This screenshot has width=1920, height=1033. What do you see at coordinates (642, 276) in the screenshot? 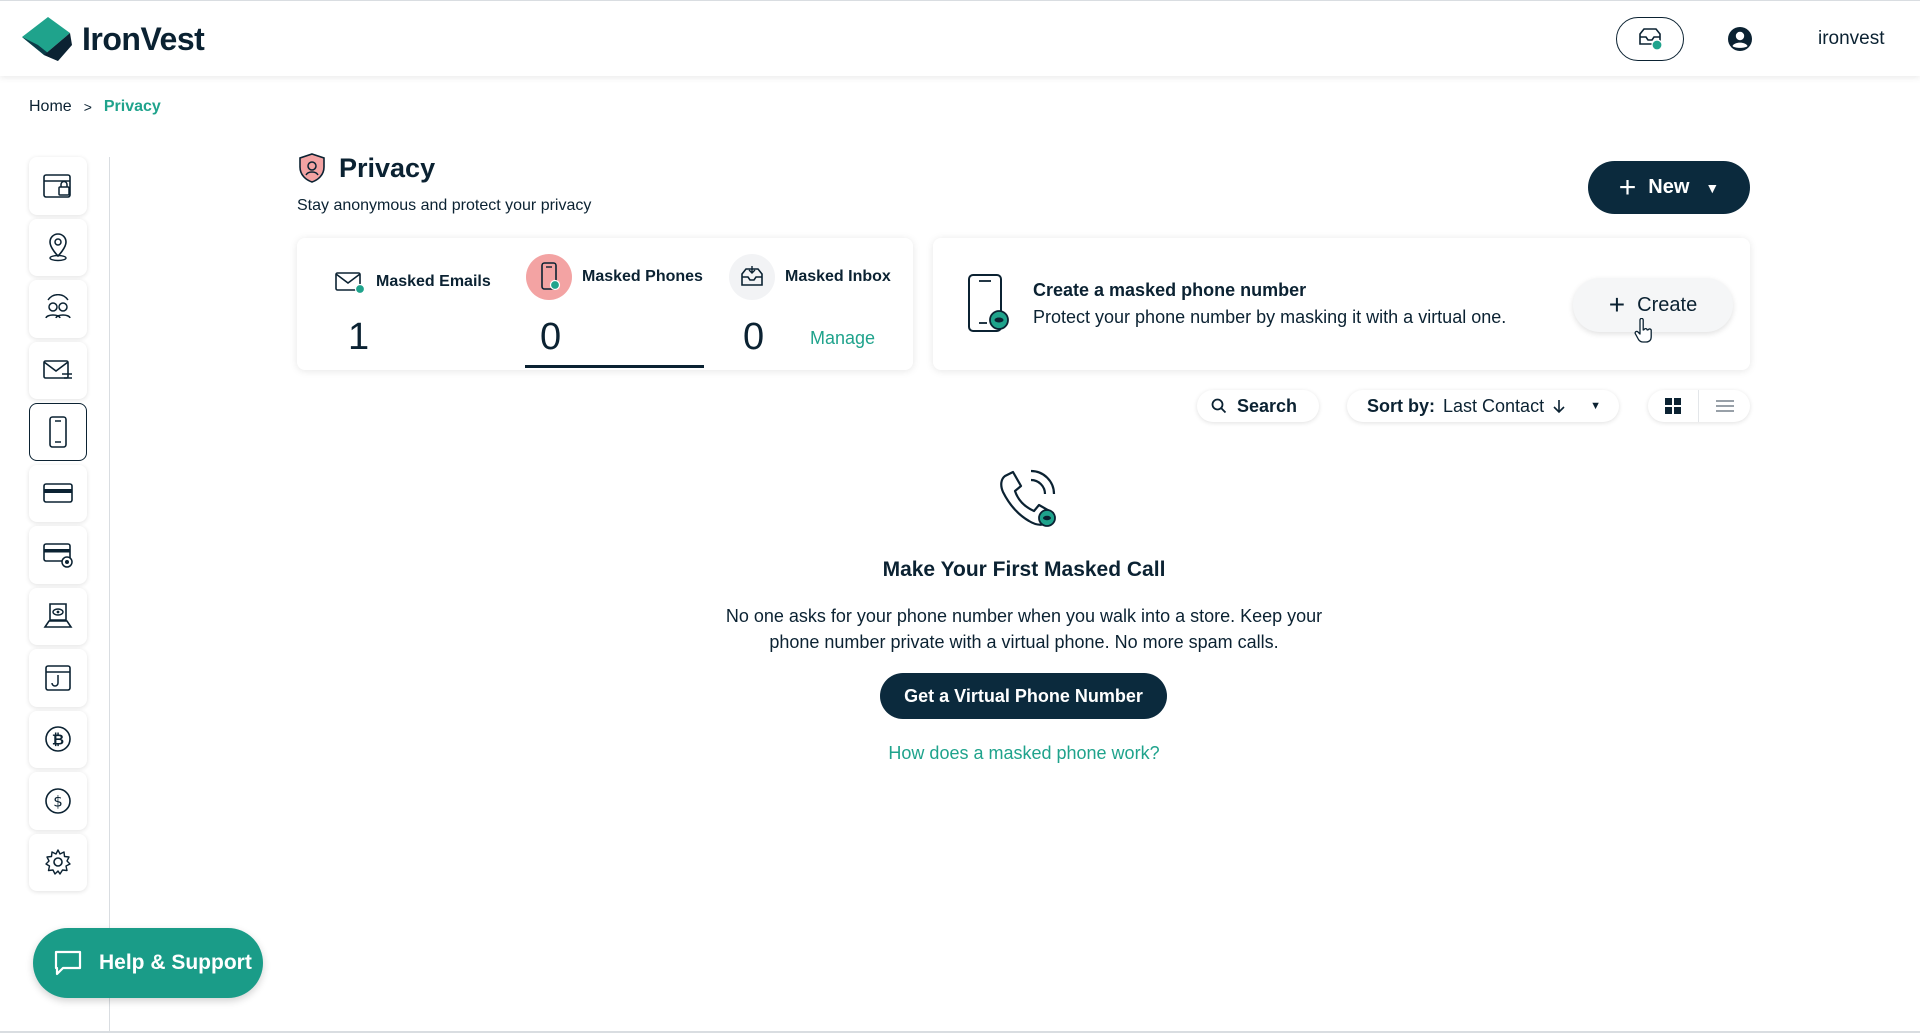
I see `stat-label: Masked Phones` at bounding box center [642, 276].